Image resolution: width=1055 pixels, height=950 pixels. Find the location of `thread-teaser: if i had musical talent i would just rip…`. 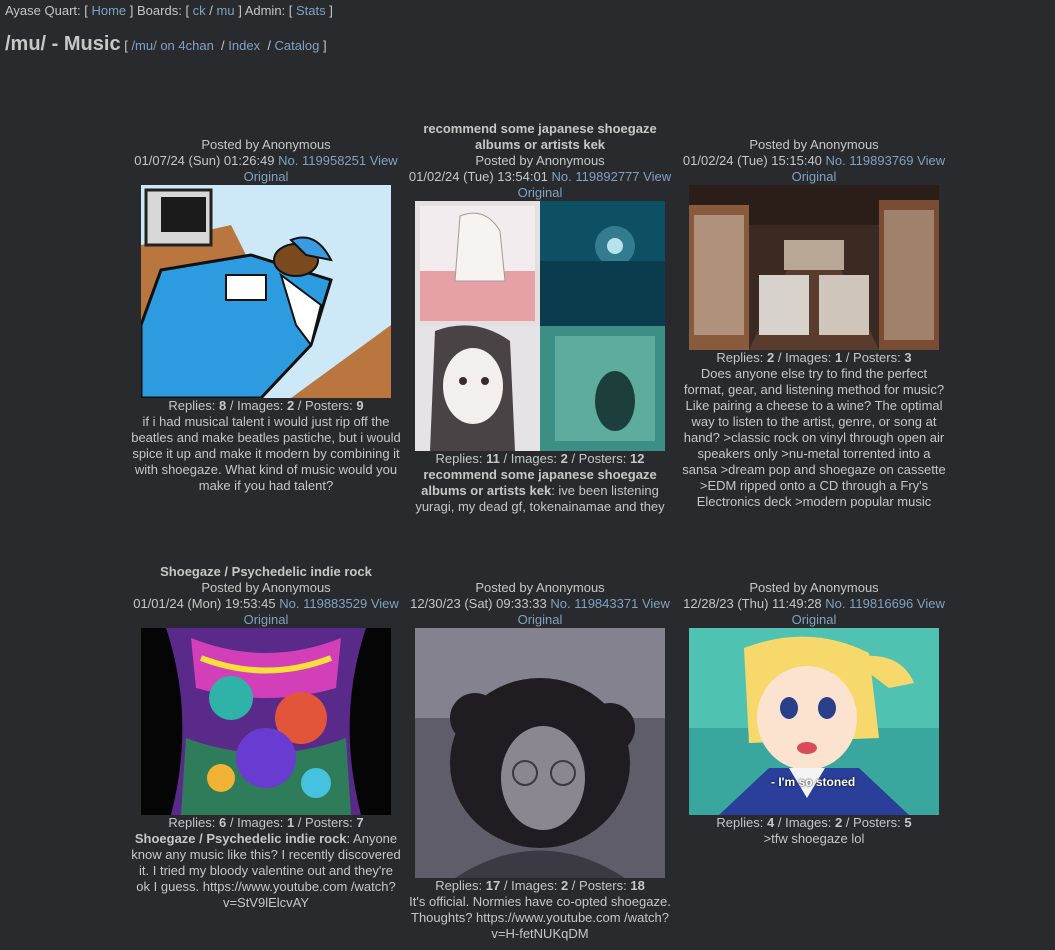

thread-teaser: if i had musical talent i would just rip… is located at coordinates (266, 453).